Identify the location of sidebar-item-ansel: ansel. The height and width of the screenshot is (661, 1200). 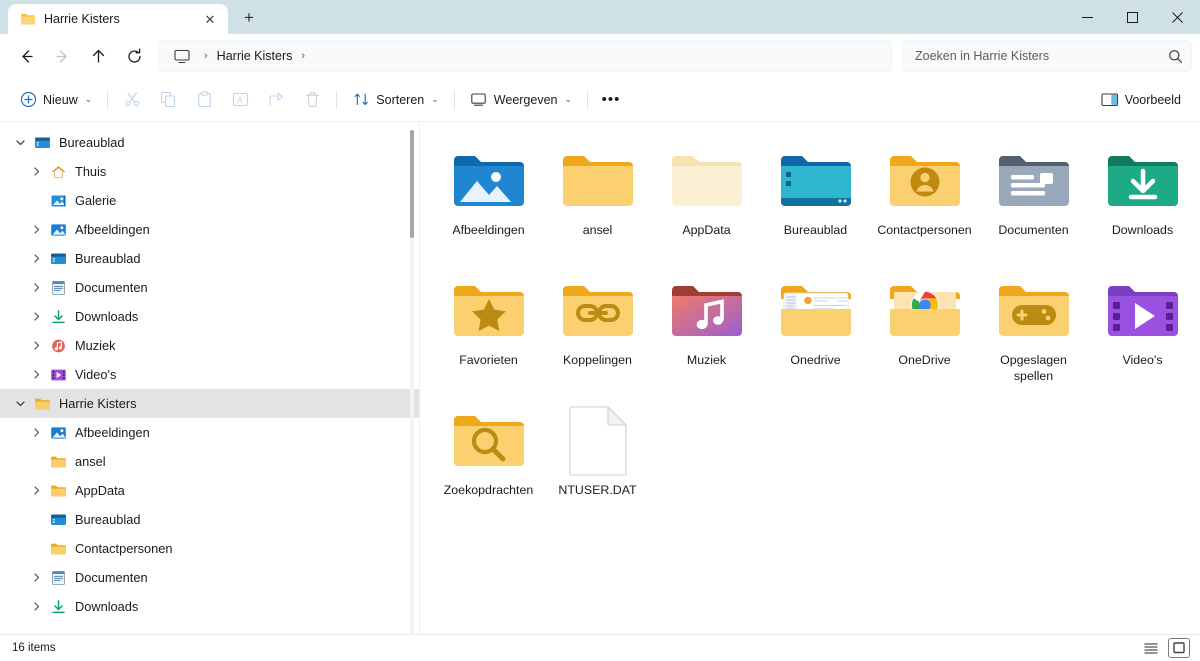
(210, 461).